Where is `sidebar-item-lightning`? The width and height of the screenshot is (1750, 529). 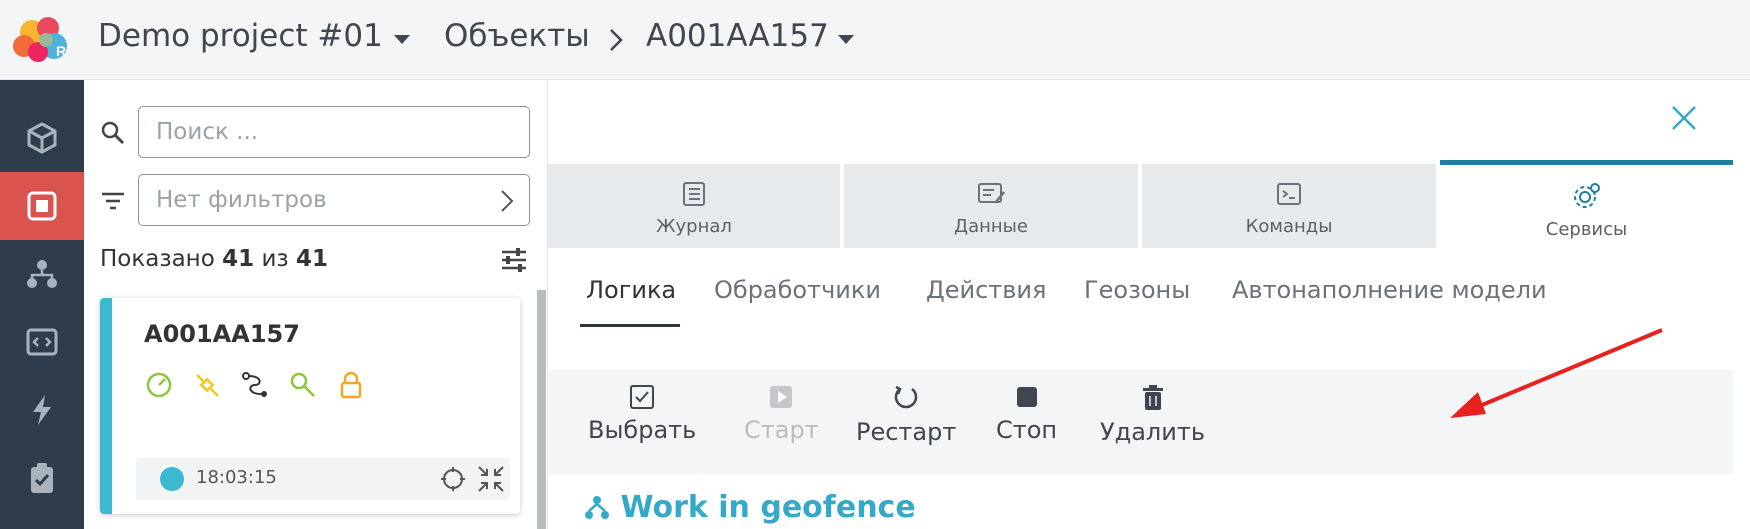
sidebar-item-lightning is located at coordinates (42, 410).